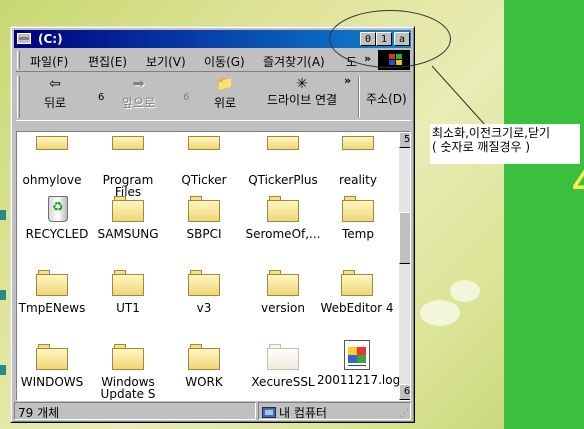 This screenshot has height=429, width=584. Describe the element at coordinates (481, 147) in the screenshot. I see `annotation-line-2: ( 숫자로 깨질경우 )` at that location.